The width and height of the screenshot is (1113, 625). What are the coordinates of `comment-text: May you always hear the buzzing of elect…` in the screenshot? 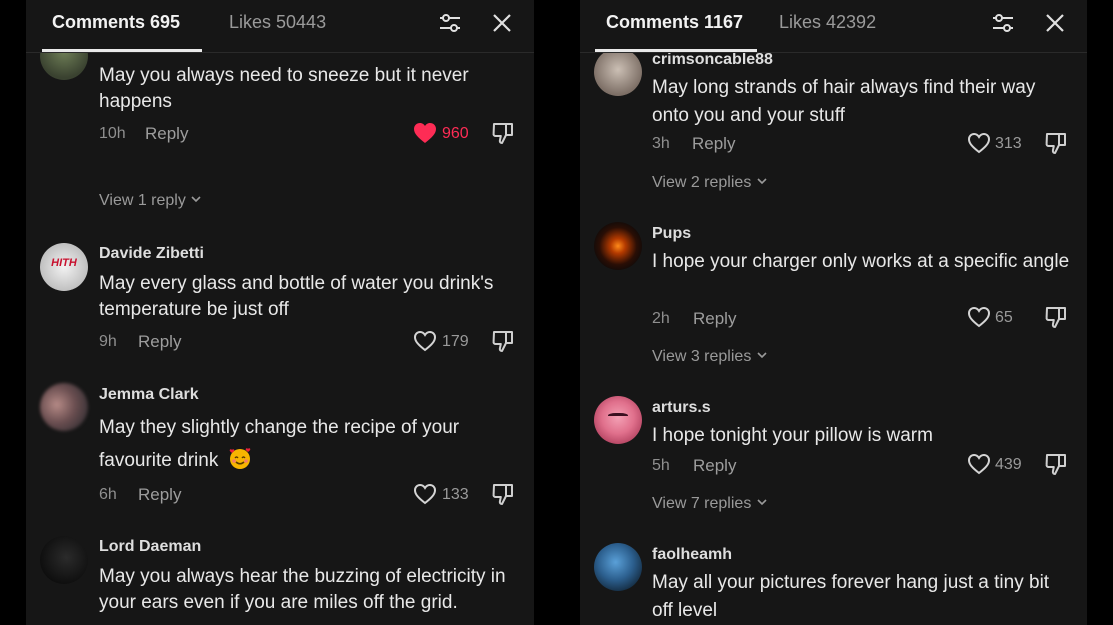 It's located at (302, 589).